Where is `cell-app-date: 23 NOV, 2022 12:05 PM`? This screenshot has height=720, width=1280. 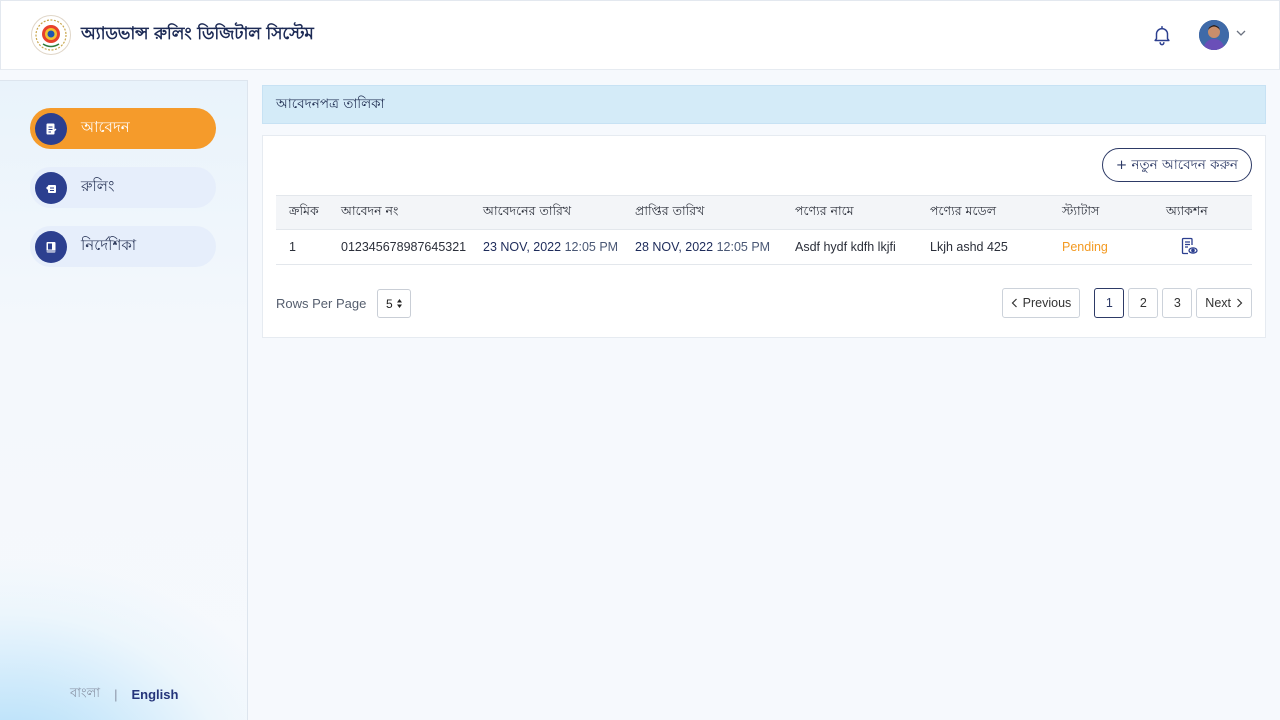
cell-app-date: 23 NOV, 2022 12:05 PM is located at coordinates (546, 247).